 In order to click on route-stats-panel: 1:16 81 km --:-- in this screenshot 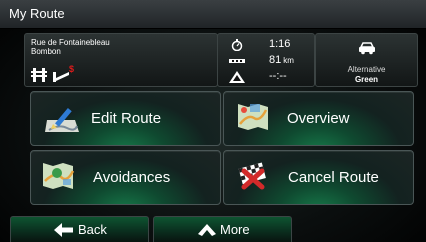, I will do `click(266, 60)`.